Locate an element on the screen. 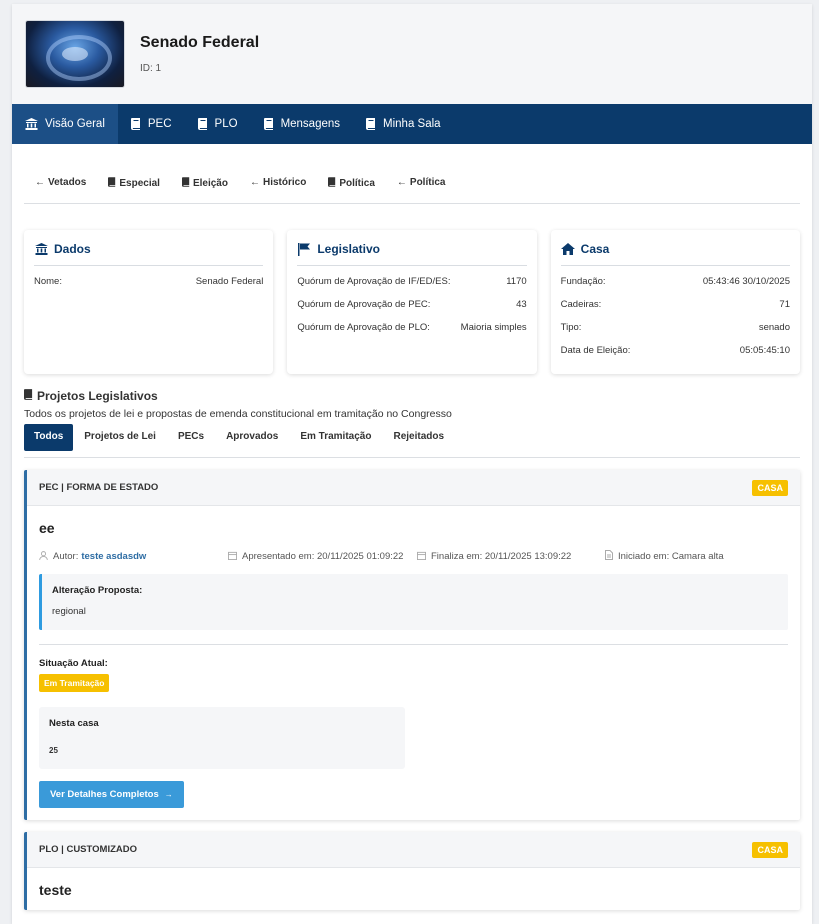 This screenshot has width=819, height=924. subnav-label: Eleição is located at coordinates (210, 183).